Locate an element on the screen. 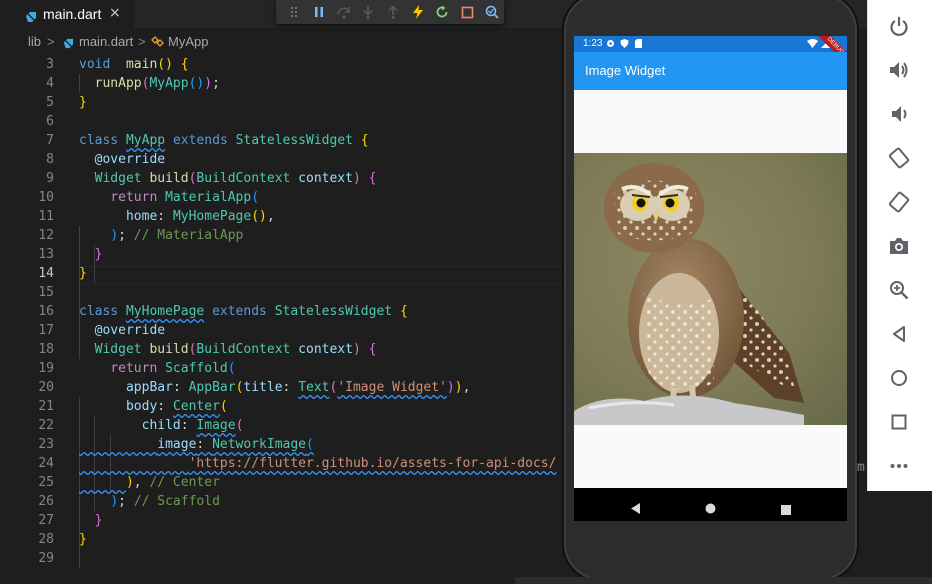 This screenshot has height=584, width=932. hot-reload-icon is located at coordinates (417, 12).